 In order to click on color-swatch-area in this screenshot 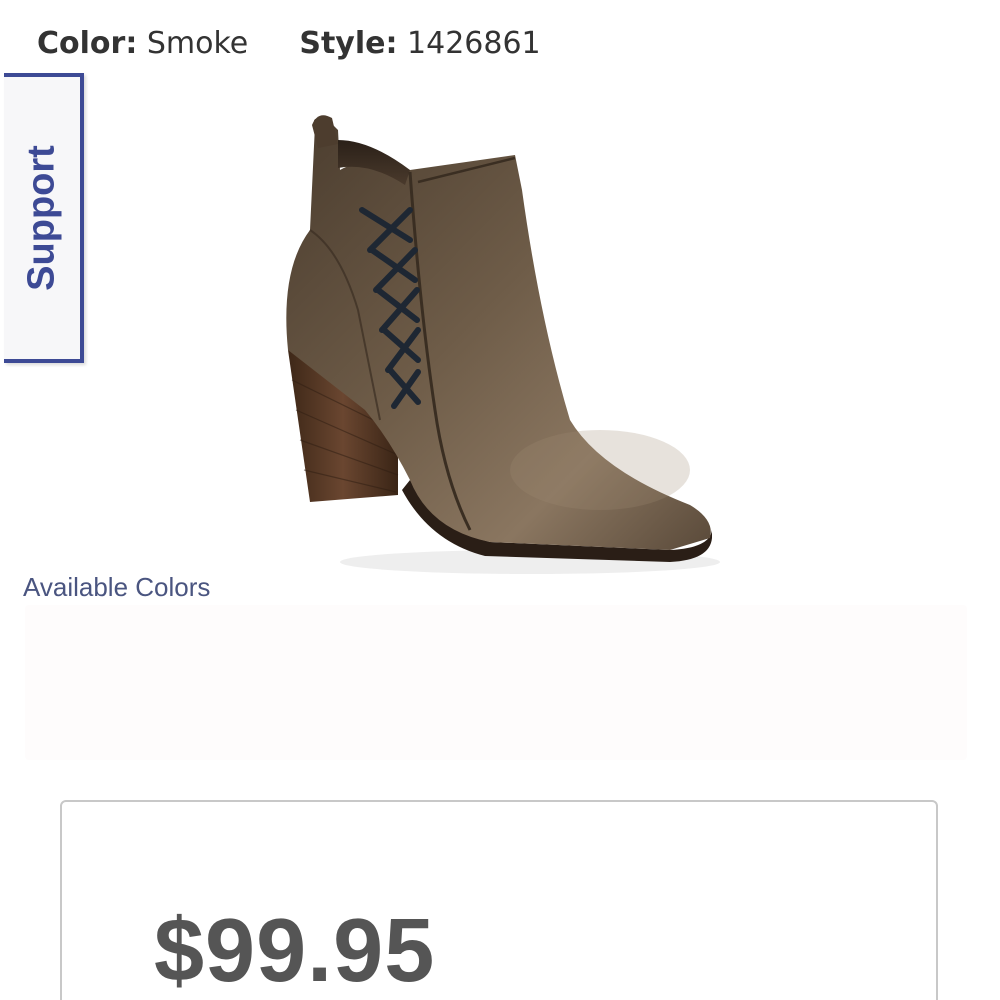, I will do `click(496, 682)`.